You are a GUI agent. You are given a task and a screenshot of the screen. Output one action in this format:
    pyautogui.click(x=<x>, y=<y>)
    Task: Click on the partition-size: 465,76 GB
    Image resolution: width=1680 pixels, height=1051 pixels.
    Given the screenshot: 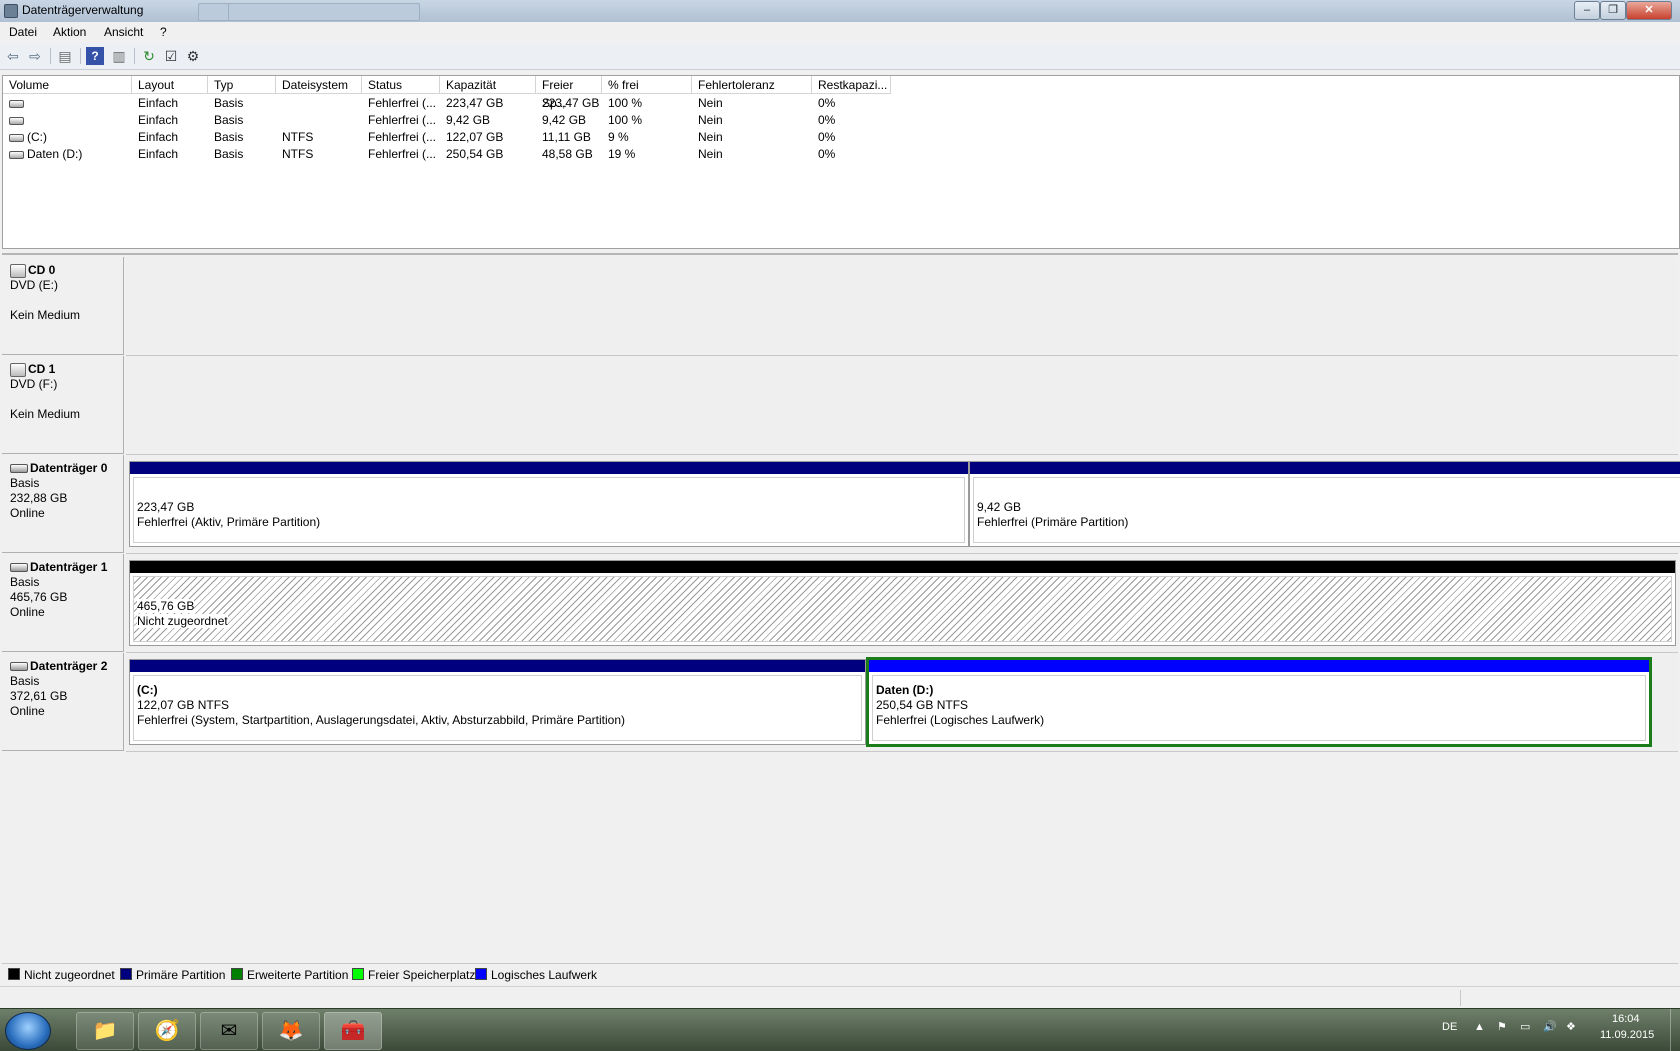 What is the action you would take?
    pyautogui.click(x=166, y=606)
    